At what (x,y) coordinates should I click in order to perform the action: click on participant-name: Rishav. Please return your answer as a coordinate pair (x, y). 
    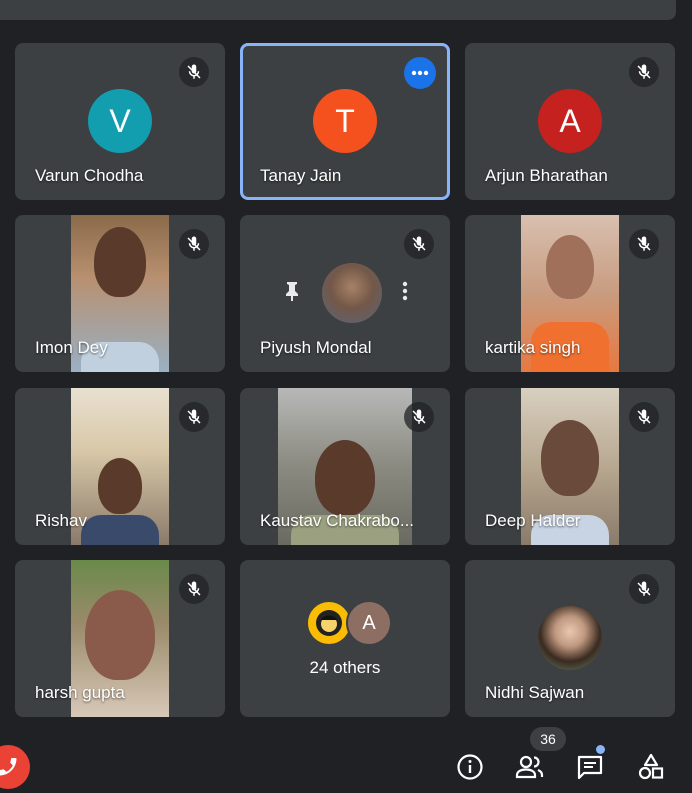
    Looking at the image, I should click on (61, 520).